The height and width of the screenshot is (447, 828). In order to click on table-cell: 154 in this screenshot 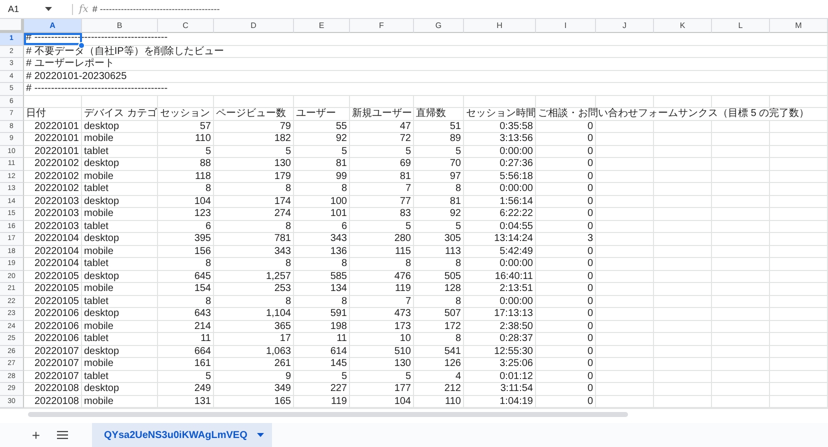, I will do `click(202, 288)`.